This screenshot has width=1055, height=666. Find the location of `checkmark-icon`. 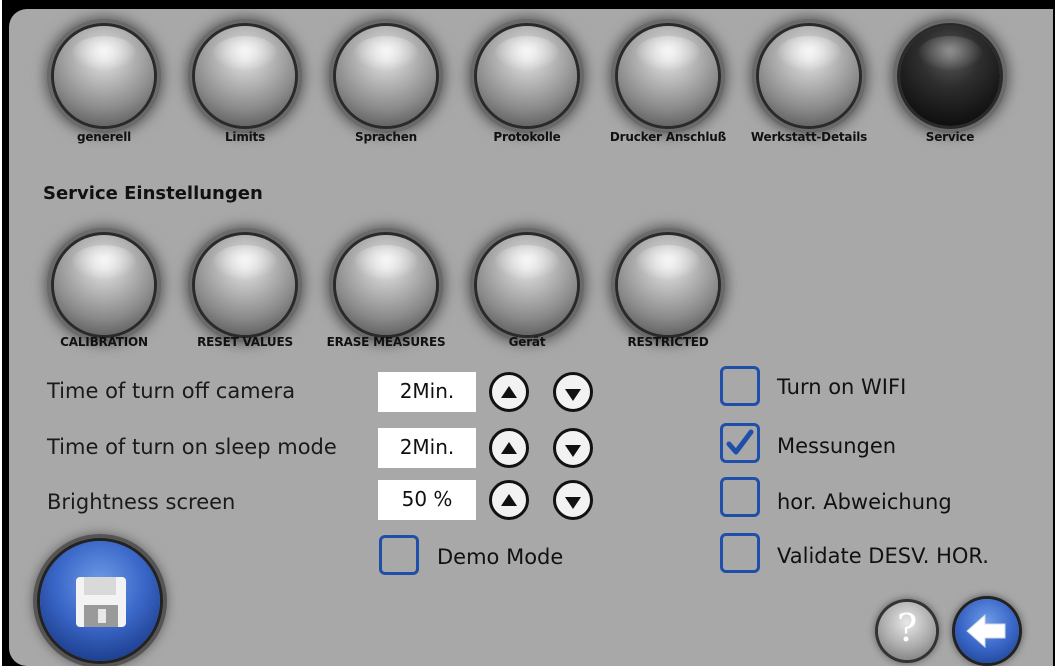

checkmark-icon is located at coordinates (740, 442).